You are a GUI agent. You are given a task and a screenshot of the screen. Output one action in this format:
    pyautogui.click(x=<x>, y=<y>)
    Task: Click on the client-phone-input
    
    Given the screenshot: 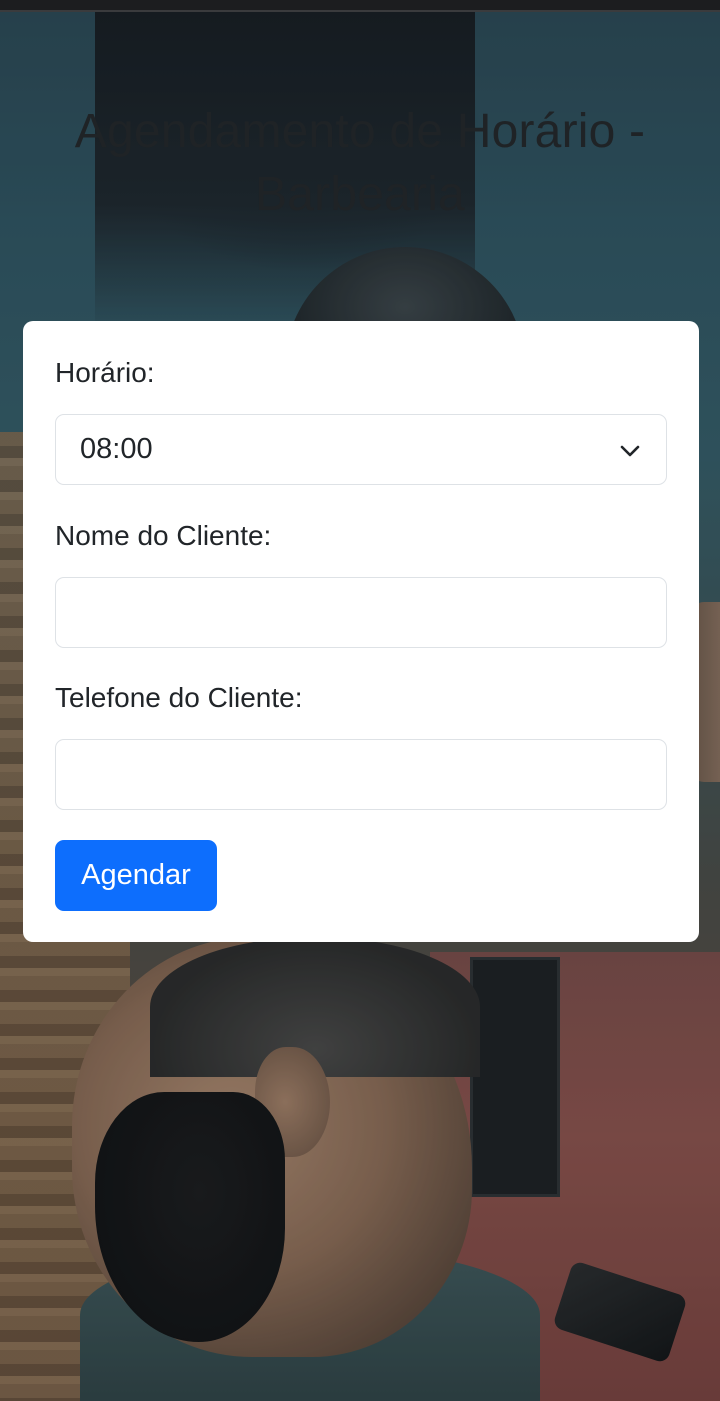 What is the action you would take?
    pyautogui.click(x=361, y=774)
    